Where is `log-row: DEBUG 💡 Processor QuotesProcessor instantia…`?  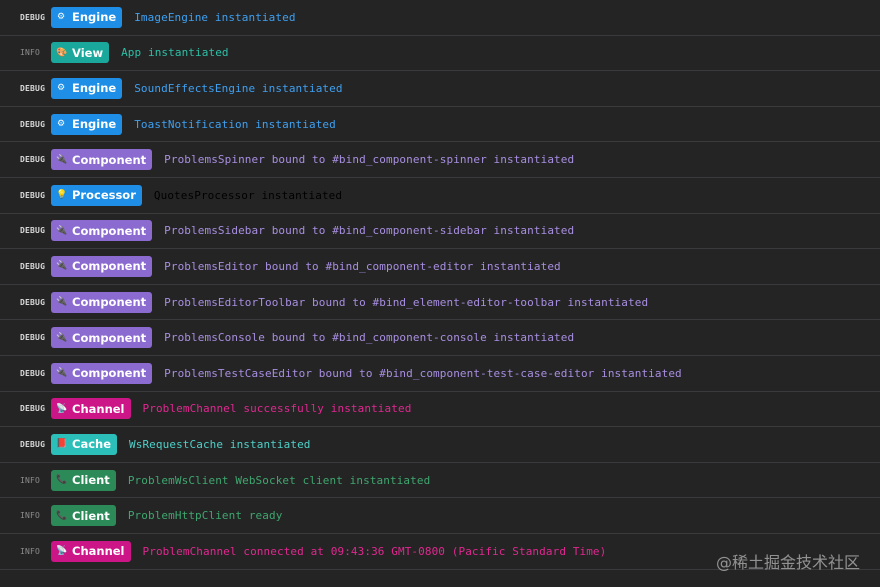 log-row: DEBUG 💡 Processor QuotesProcessor instantia… is located at coordinates (440, 196).